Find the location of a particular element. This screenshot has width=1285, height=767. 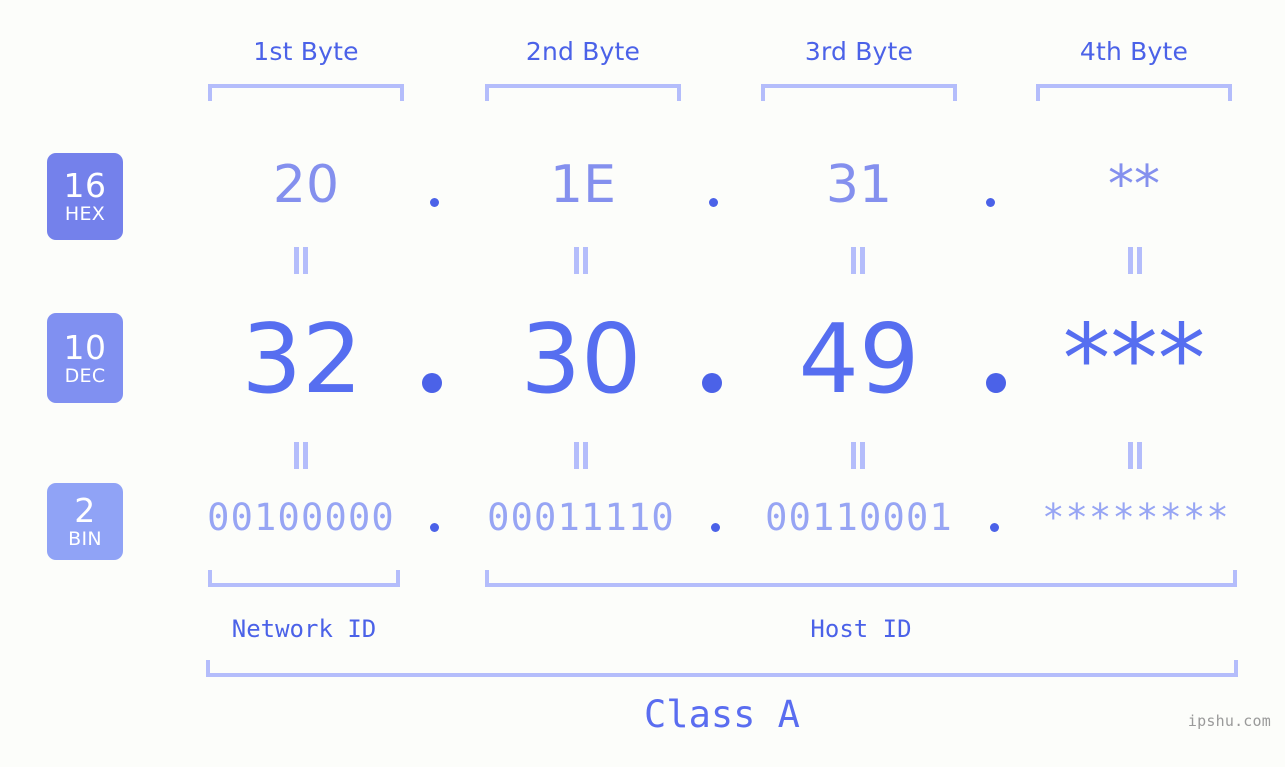

byte-label-3: 3rd Byte is located at coordinates (859, 51).